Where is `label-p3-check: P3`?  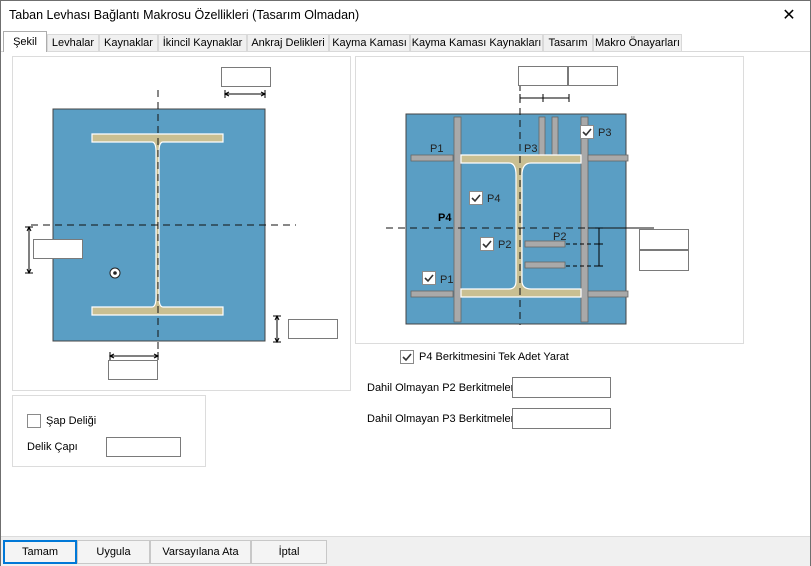 label-p3-check: P3 is located at coordinates (604, 133).